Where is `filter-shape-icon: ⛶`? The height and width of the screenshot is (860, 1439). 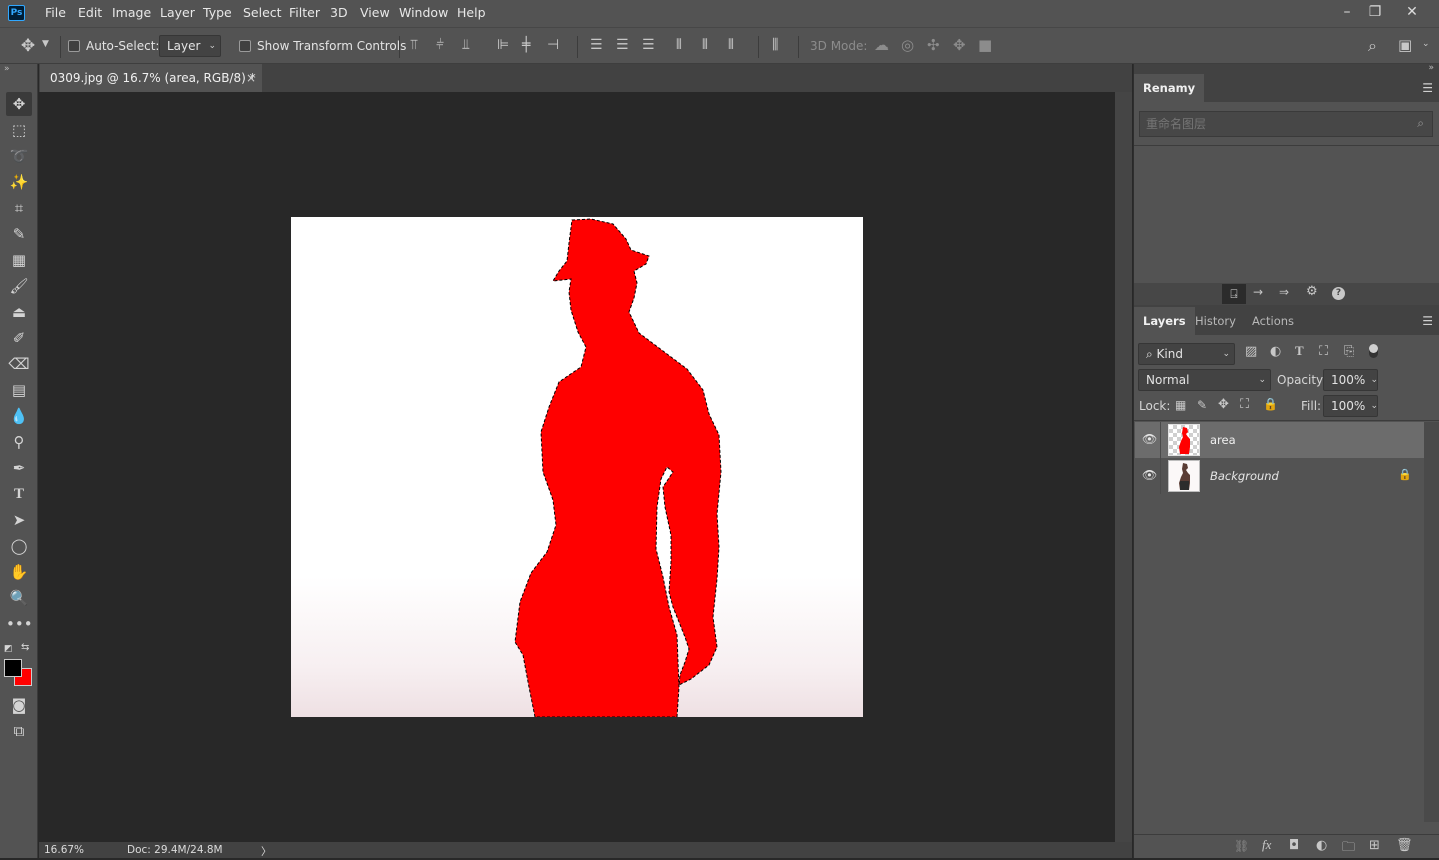
filter-shape-icon: ⛶ is located at coordinates (1323, 351).